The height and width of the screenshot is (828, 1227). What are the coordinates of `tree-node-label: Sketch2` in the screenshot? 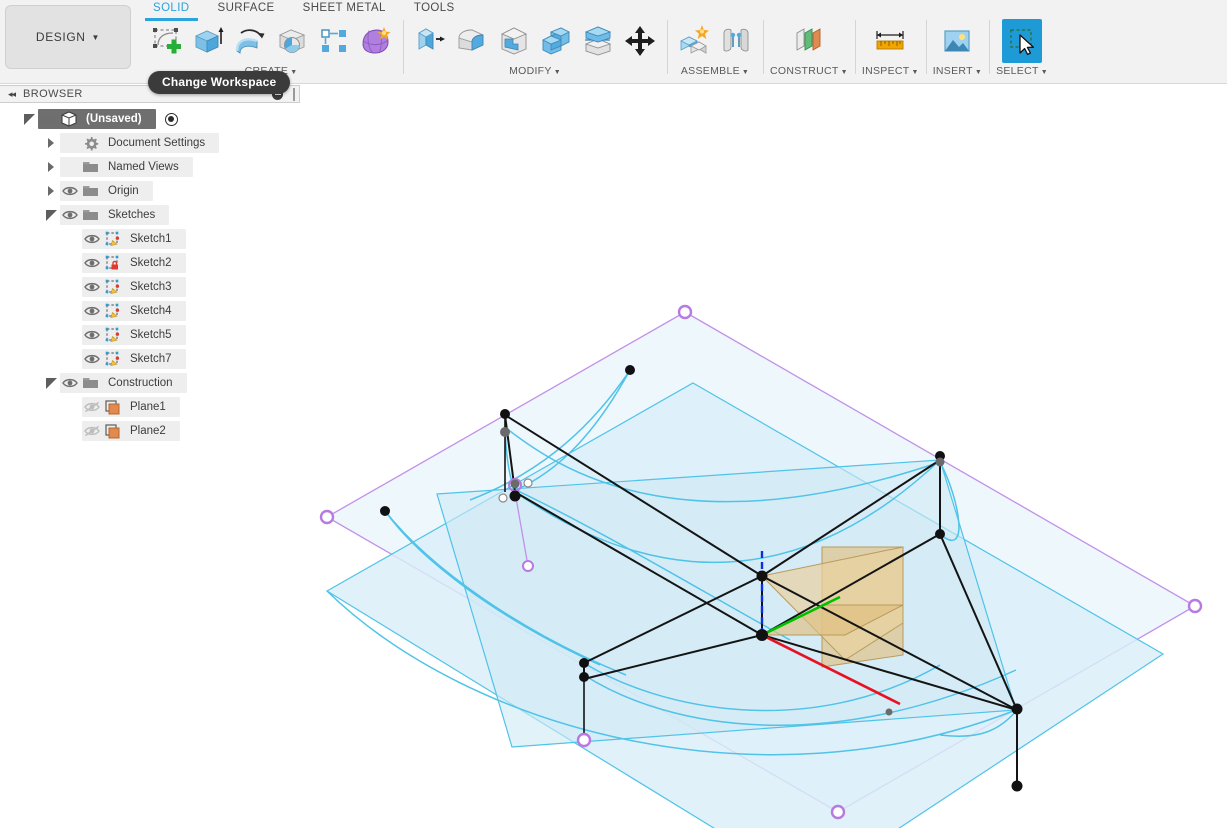 It's located at (151, 263).